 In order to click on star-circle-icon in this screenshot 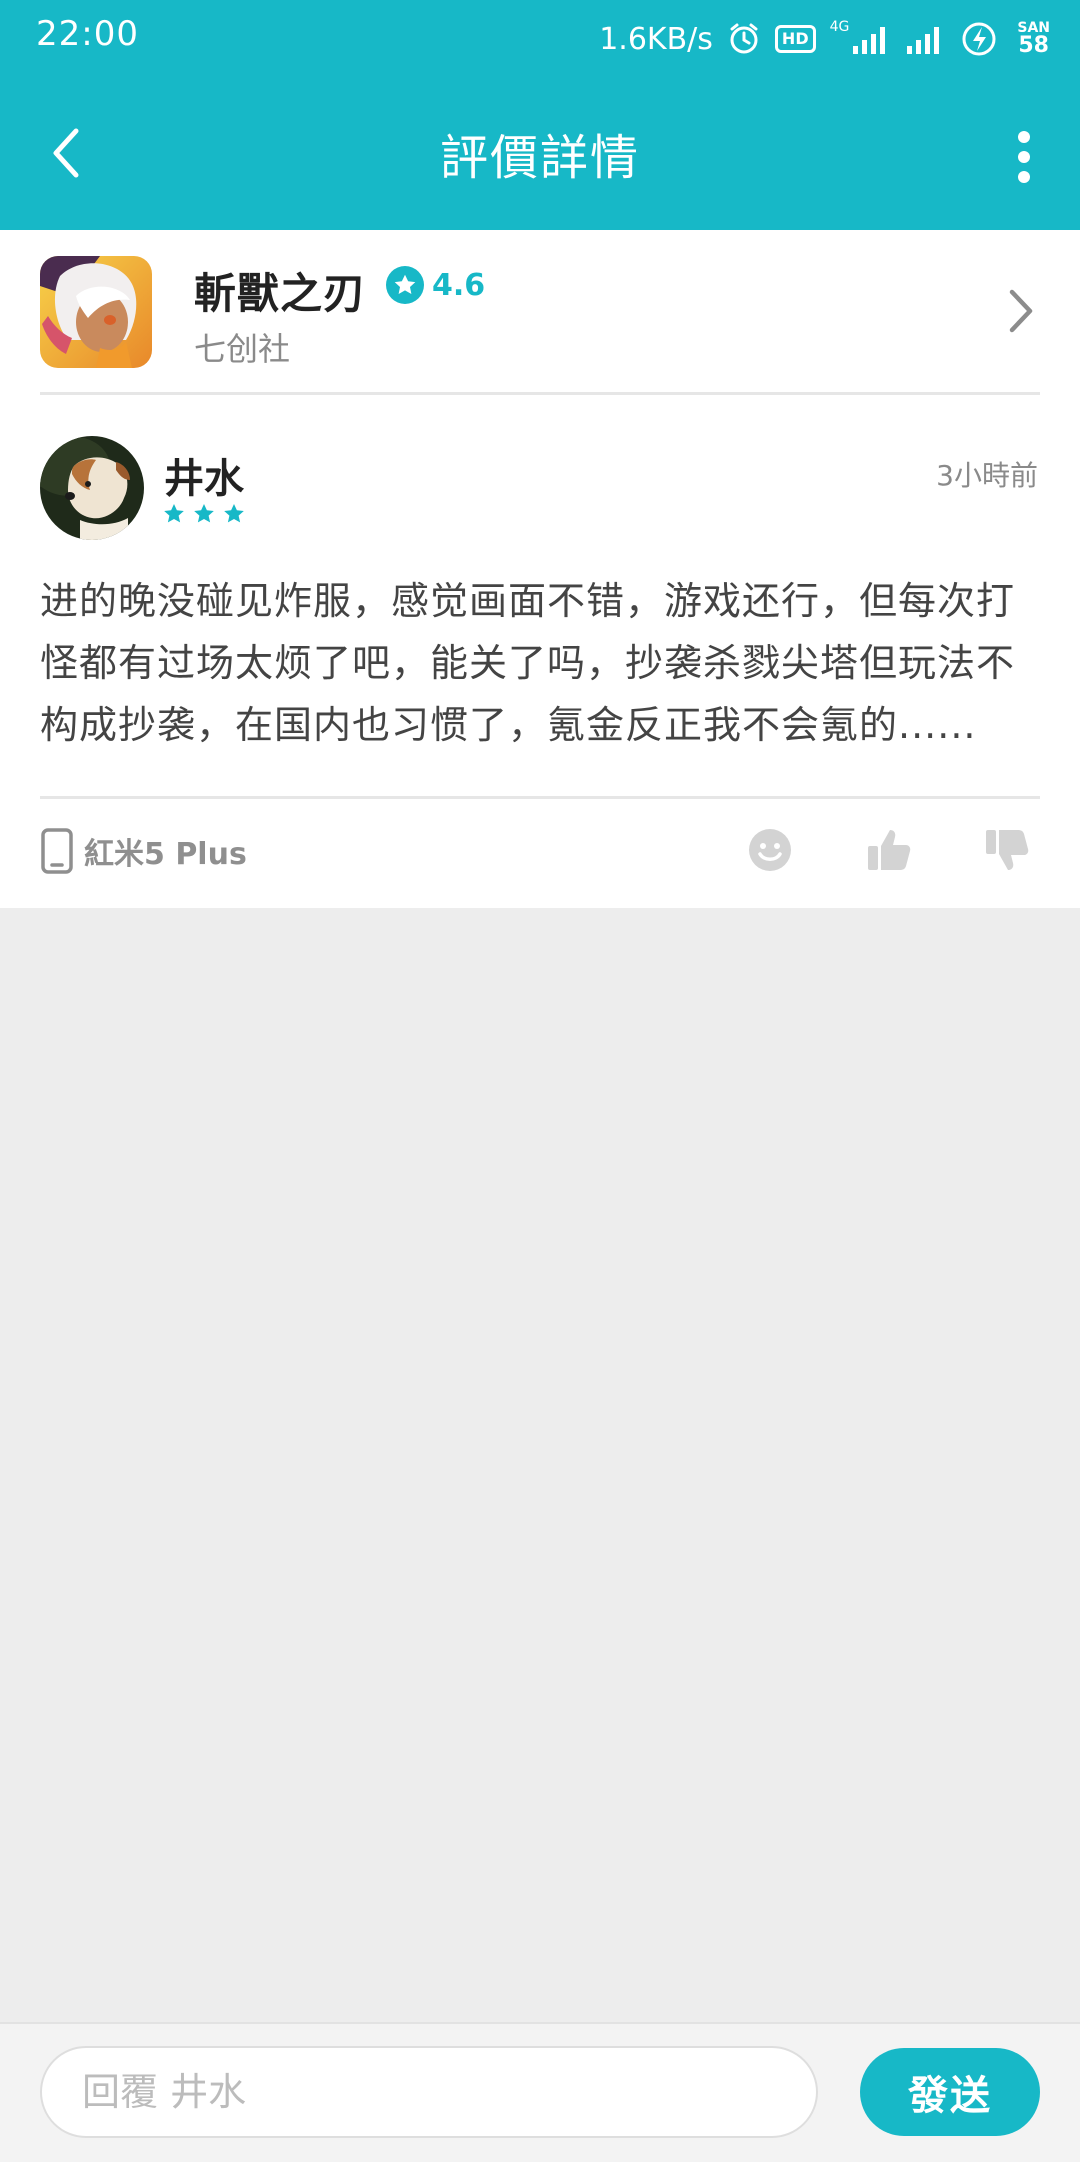, I will do `click(405, 285)`.